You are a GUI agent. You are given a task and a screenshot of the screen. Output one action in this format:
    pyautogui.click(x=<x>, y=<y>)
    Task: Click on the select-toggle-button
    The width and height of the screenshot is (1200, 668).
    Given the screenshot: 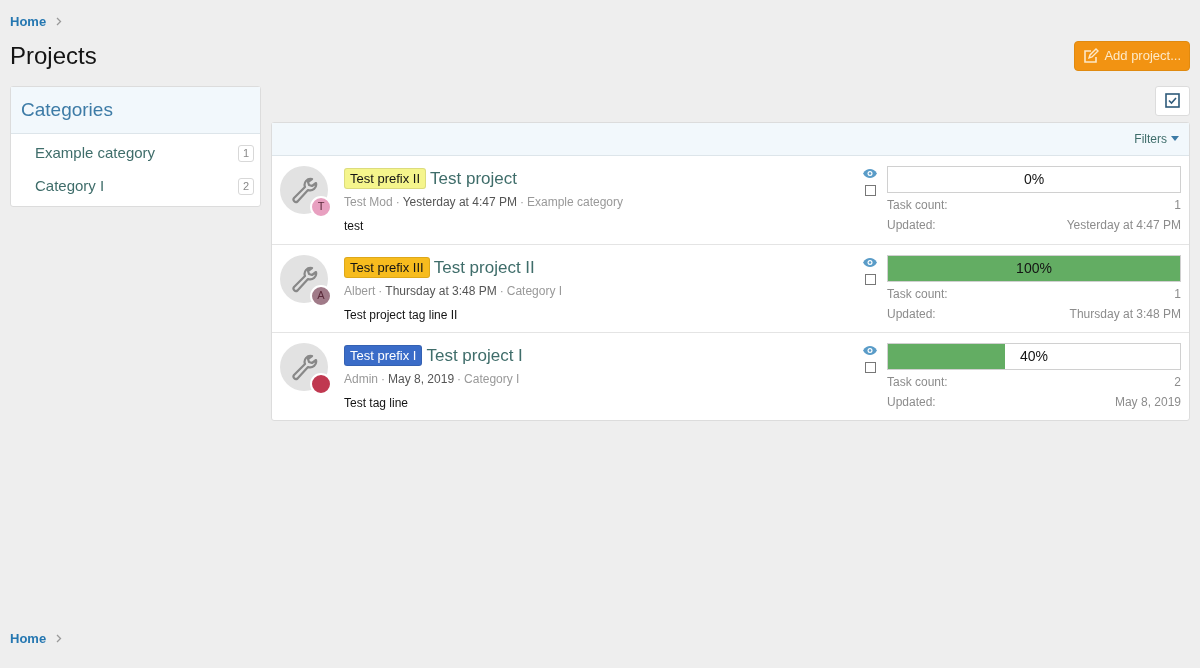 What is the action you would take?
    pyautogui.click(x=1172, y=100)
    